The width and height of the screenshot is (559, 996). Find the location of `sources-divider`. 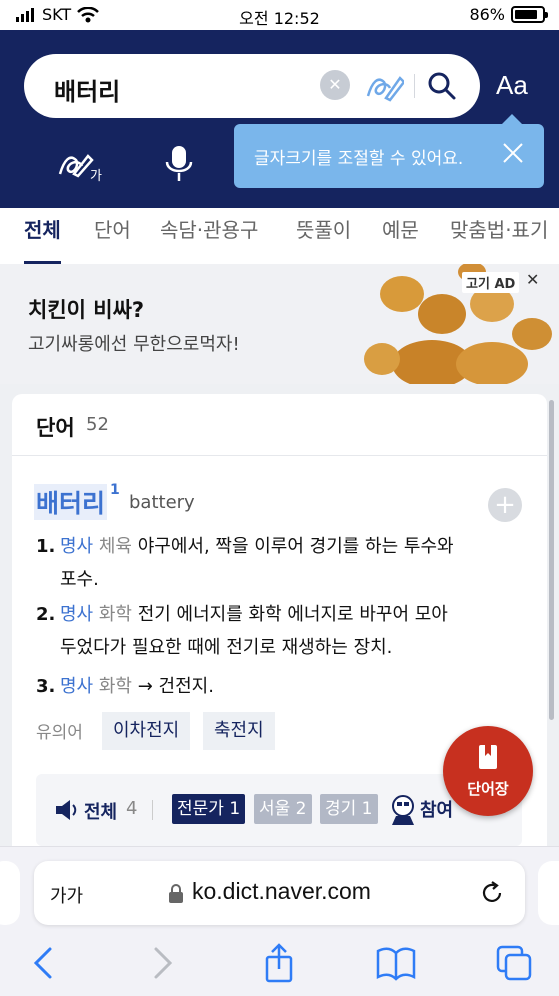

sources-divider is located at coordinates (152, 810).